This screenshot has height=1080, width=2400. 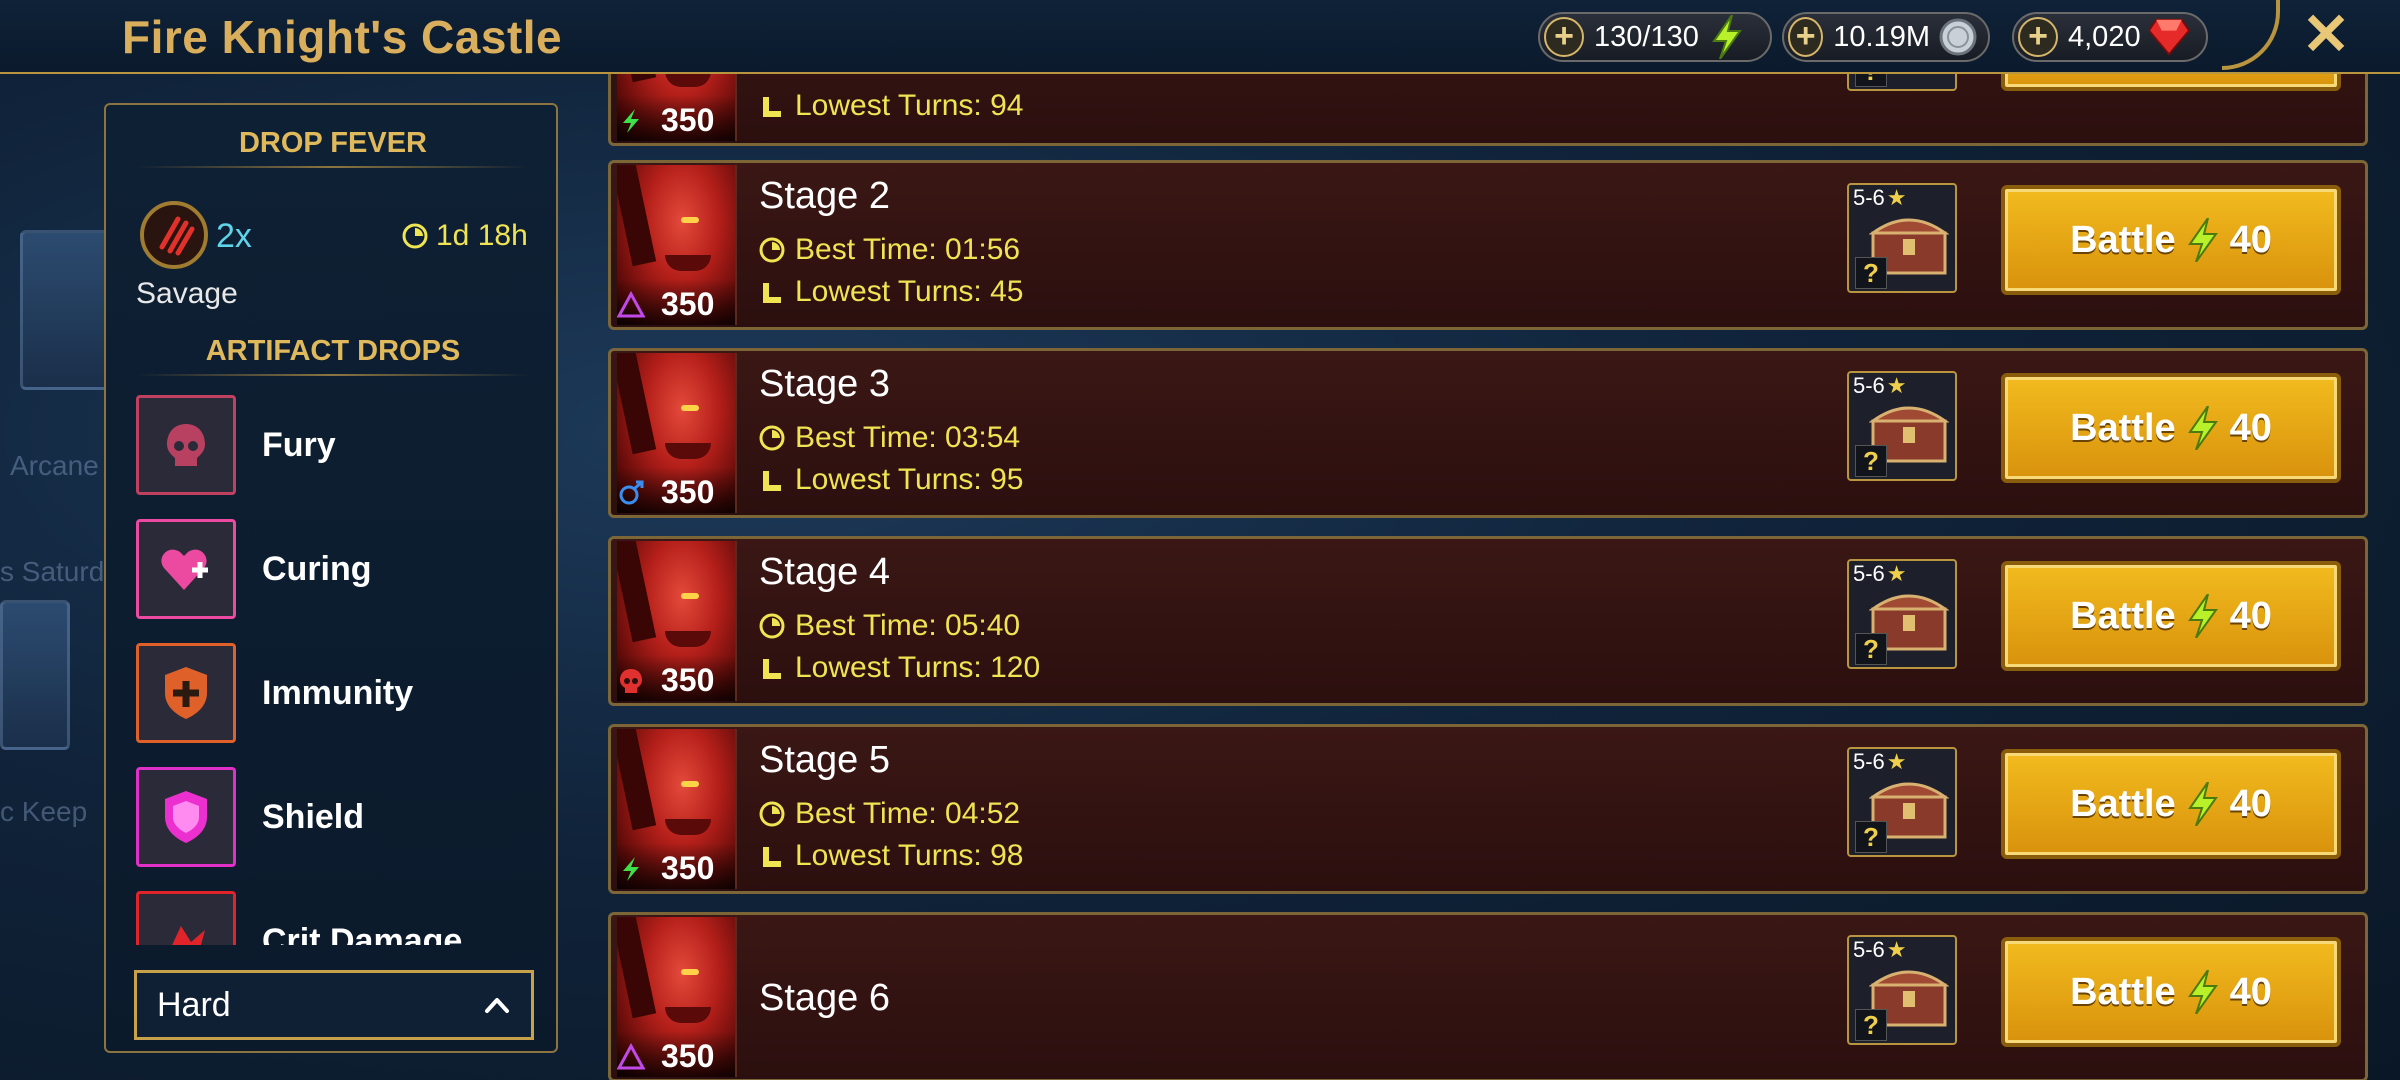 What do you see at coordinates (1902, 82) in the screenshot?
I see `reward-chest: ?` at bounding box center [1902, 82].